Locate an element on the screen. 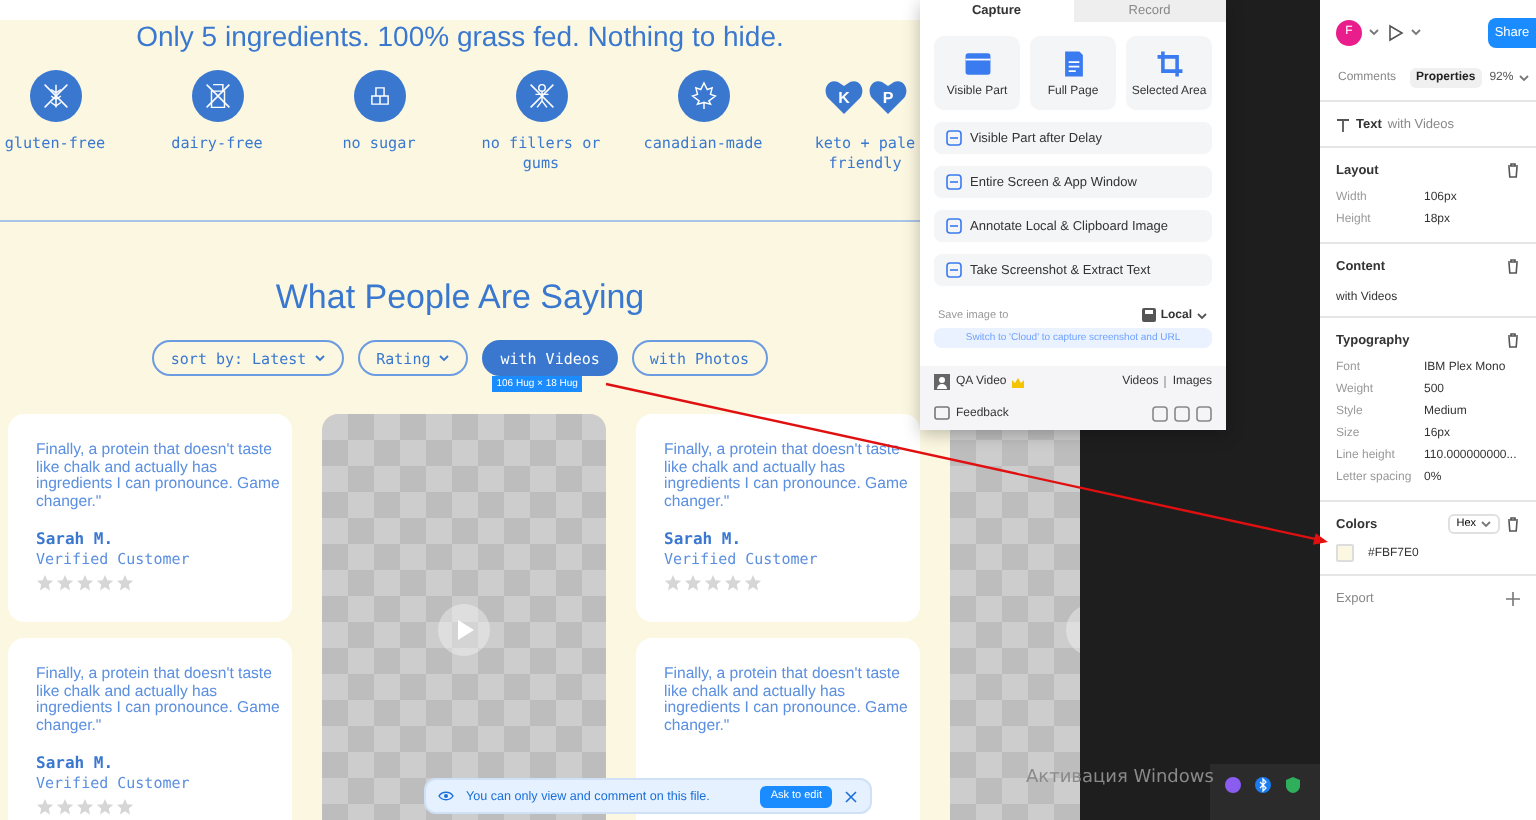 The width and height of the screenshot is (1536, 820). close-icon is located at coordinates (851, 796).